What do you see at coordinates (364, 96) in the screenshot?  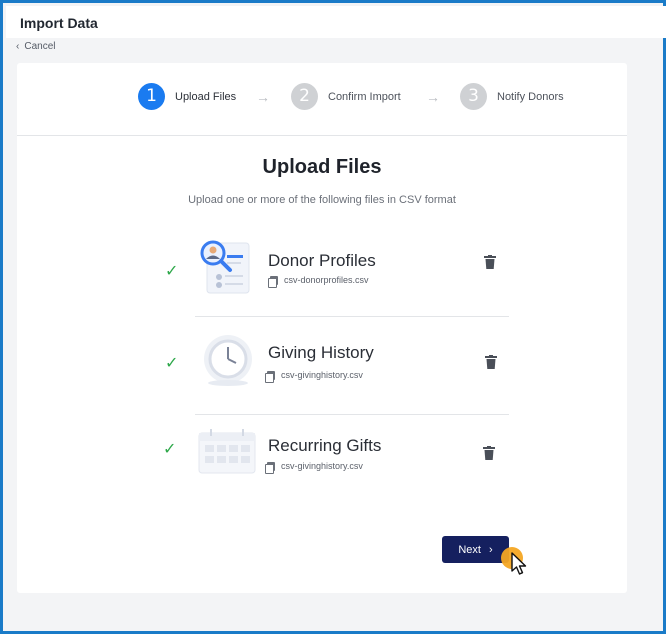 I see `step-label: Confirm Import` at bounding box center [364, 96].